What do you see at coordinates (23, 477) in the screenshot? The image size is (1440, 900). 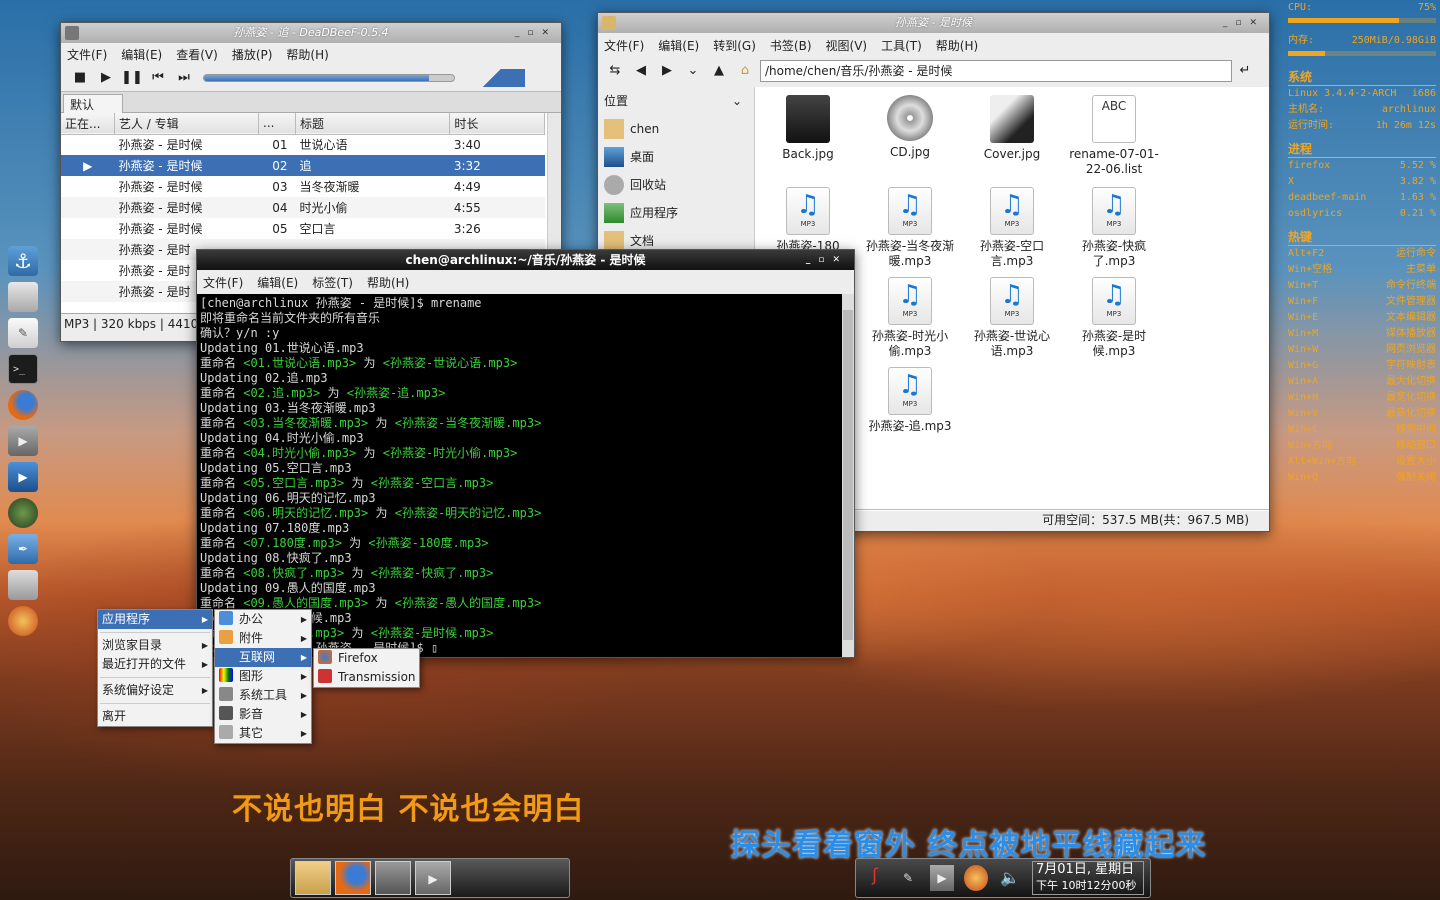 I see `video-icon: ▶` at bounding box center [23, 477].